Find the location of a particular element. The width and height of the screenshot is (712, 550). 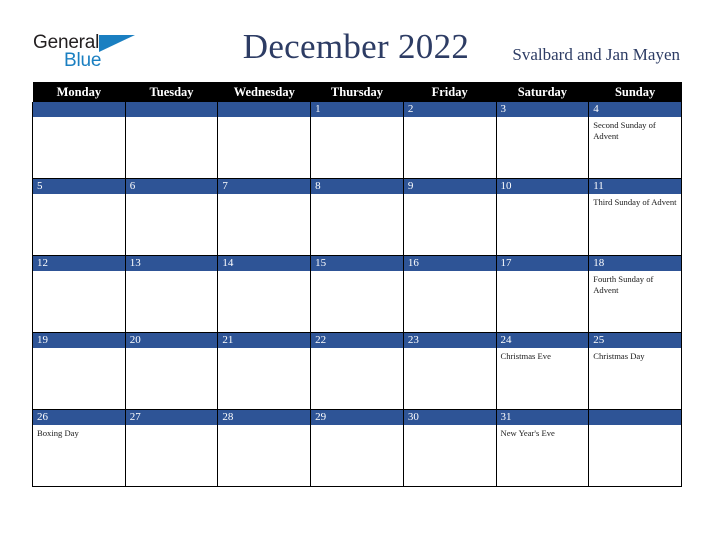

day-number: 16 is located at coordinates (449, 263).